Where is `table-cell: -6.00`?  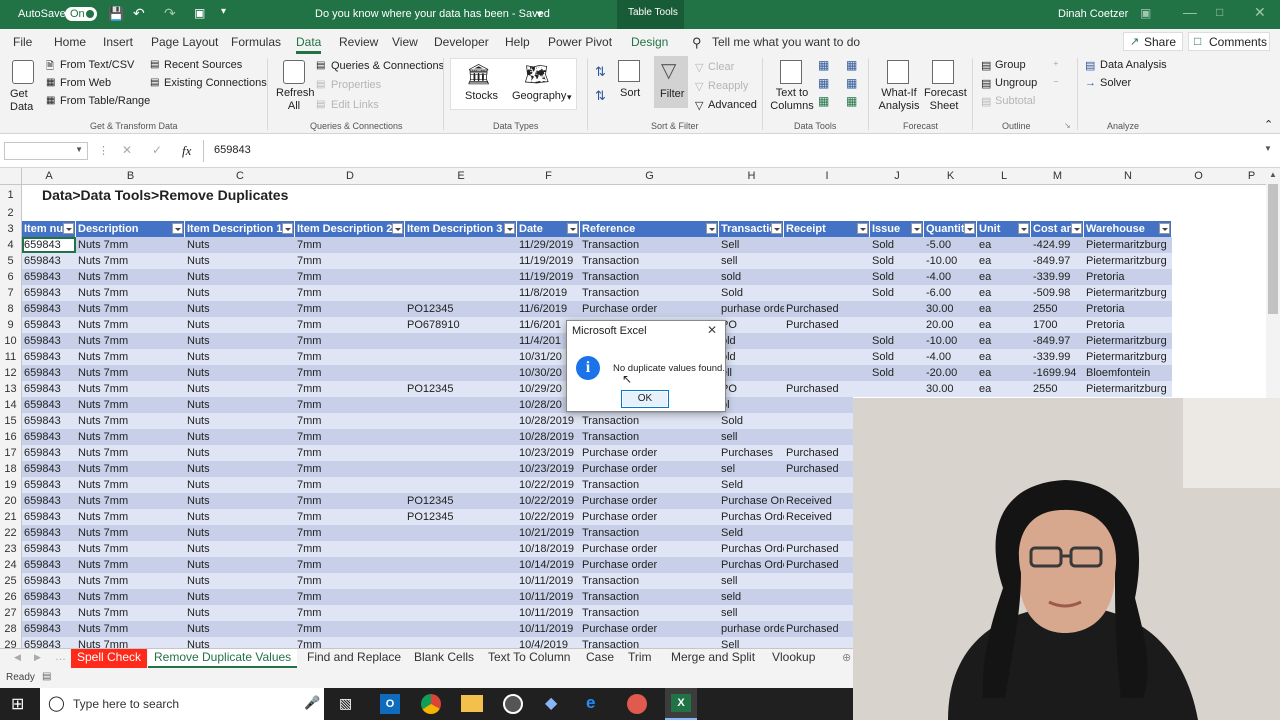
table-cell: -6.00 is located at coordinates (950, 293).